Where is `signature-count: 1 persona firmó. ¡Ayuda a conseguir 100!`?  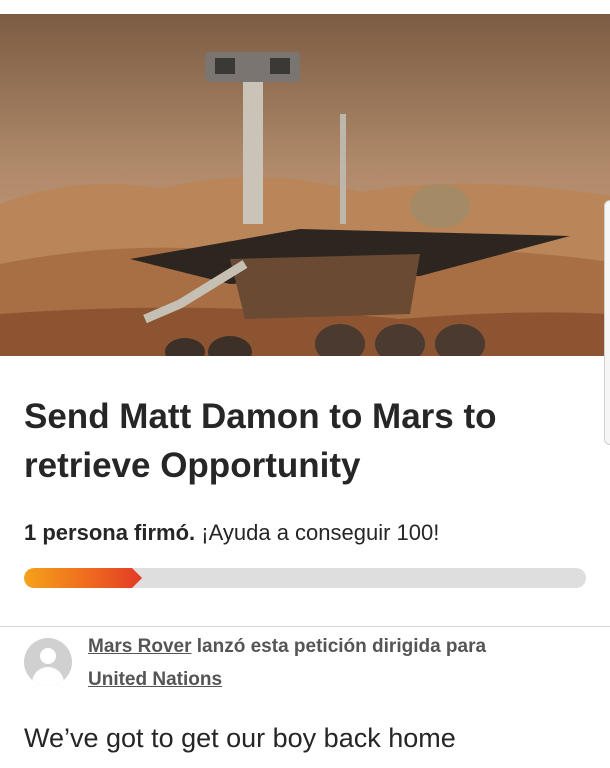 signature-count: 1 persona firmó. ¡Ayuda a conseguir 100! is located at coordinates (231, 533).